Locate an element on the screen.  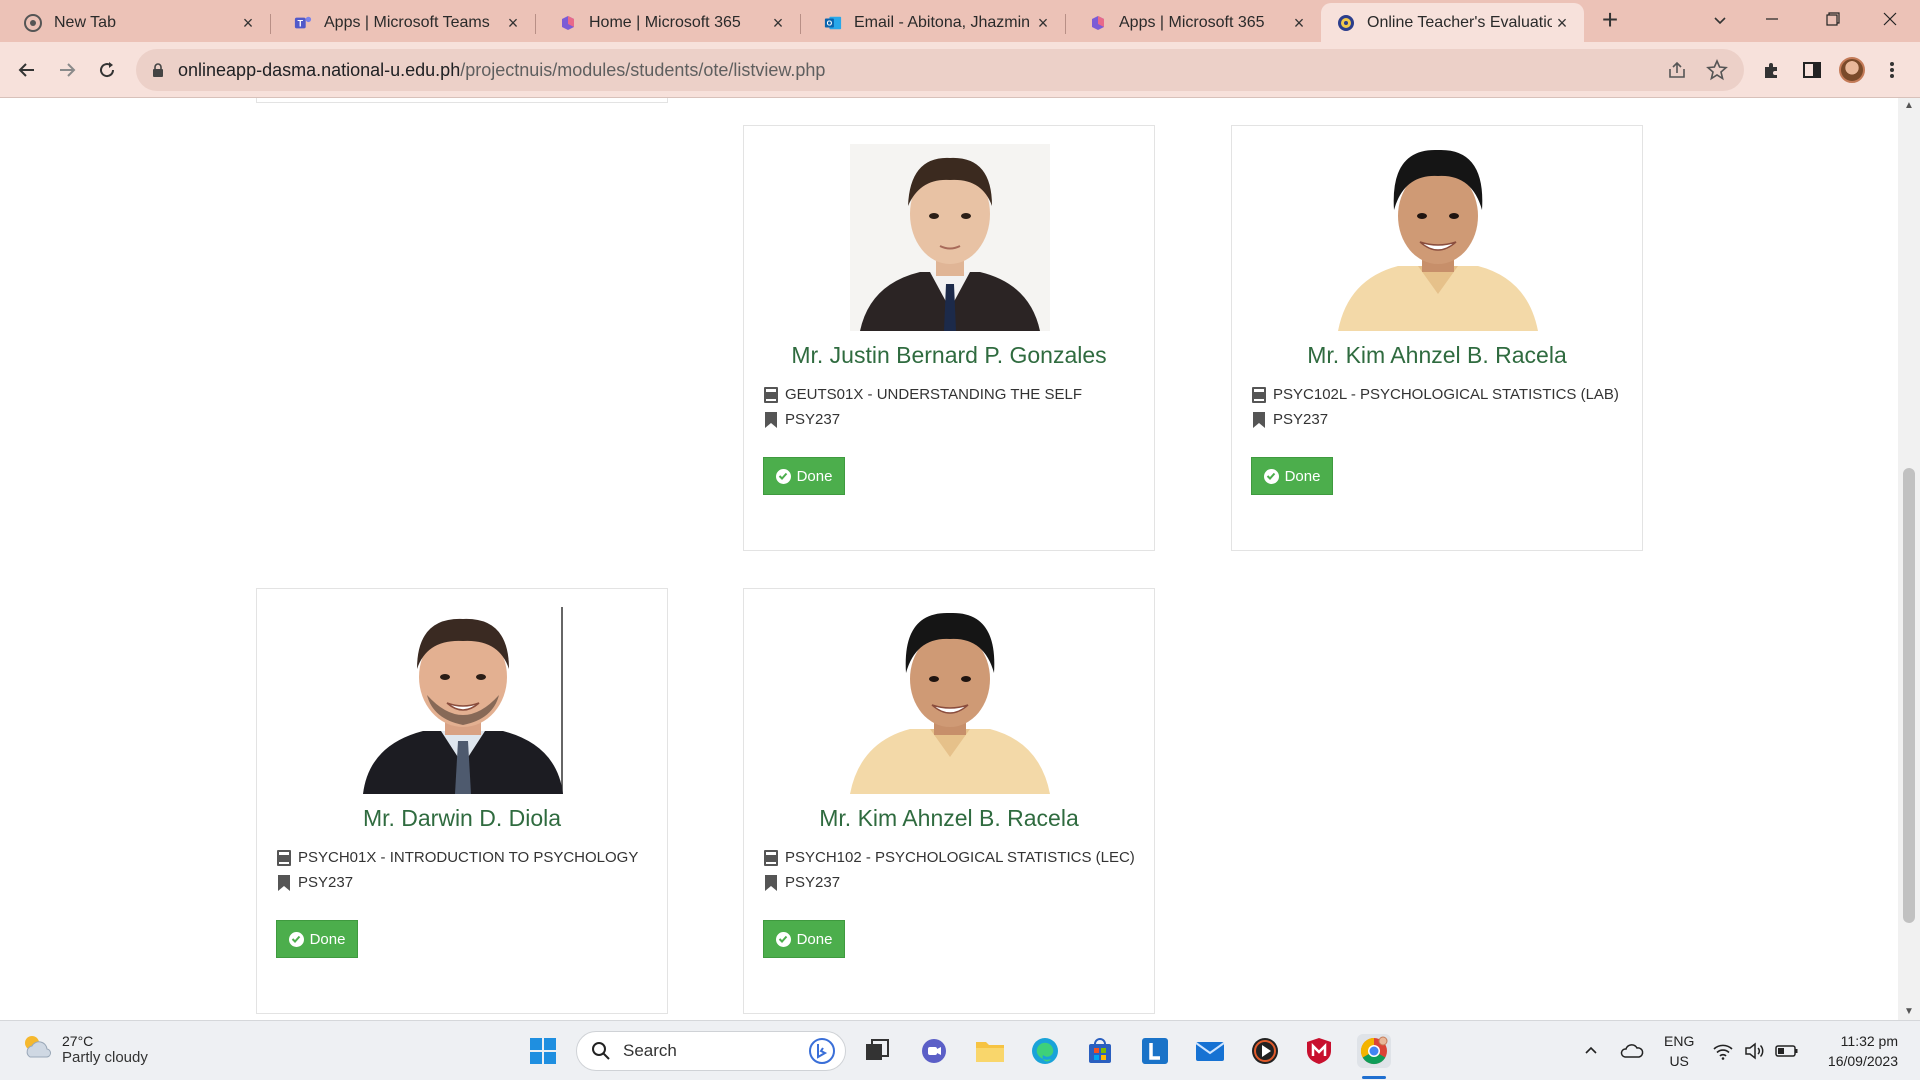
weather-widget: 27°C Partly cloudy is located at coordinates (84, 1049).